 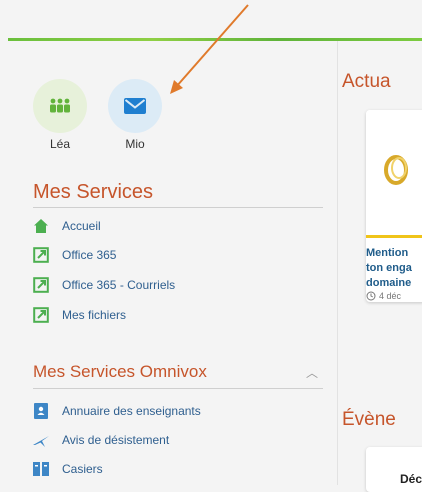 What do you see at coordinates (209, 49) in the screenshot?
I see `annotation-arrow` at bounding box center [209, 49].